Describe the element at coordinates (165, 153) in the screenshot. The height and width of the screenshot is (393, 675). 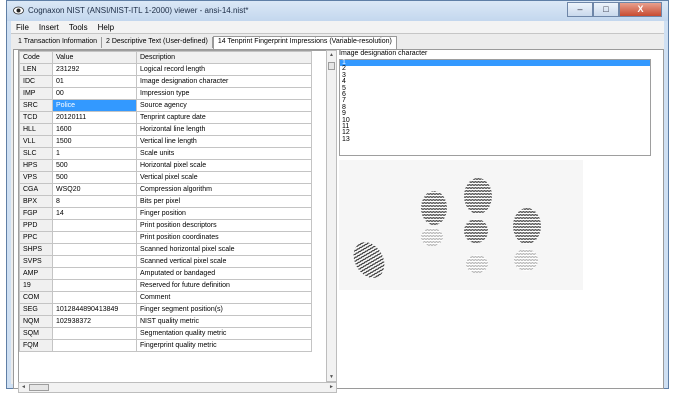
I see `table-row: SLC 1 Scale units` at that location.